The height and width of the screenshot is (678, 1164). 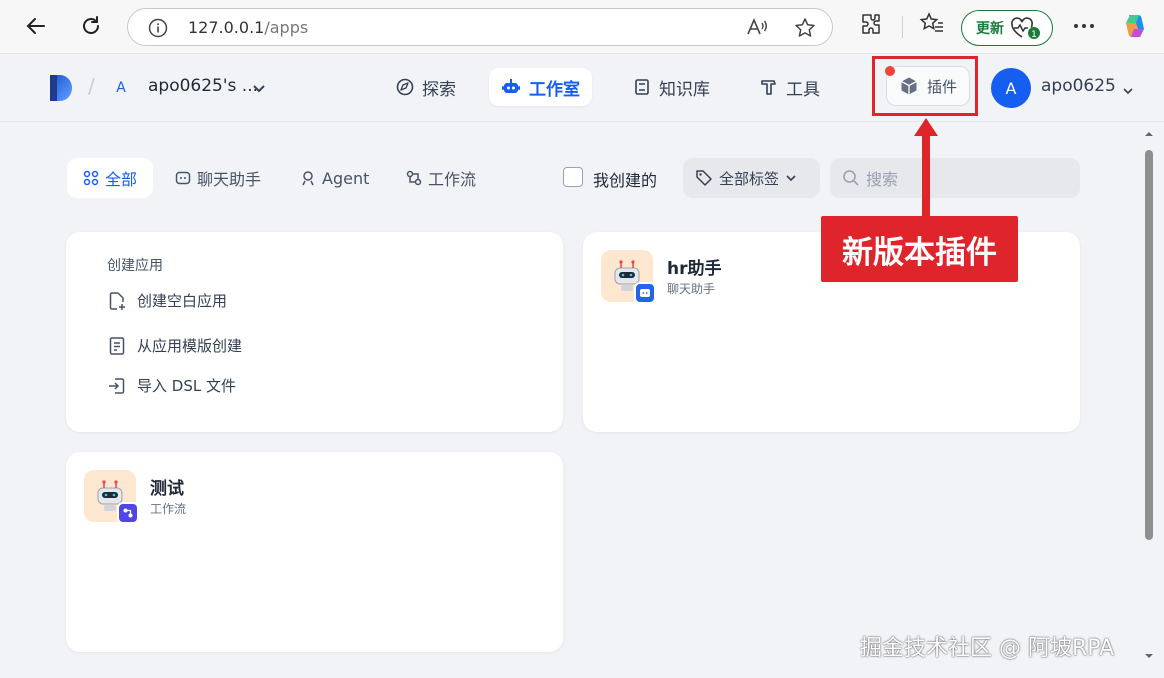 What do you see at coordinates (1135, 28) in the screenshot?
I see `copilot-icon` at bounding box center [1135, 28].